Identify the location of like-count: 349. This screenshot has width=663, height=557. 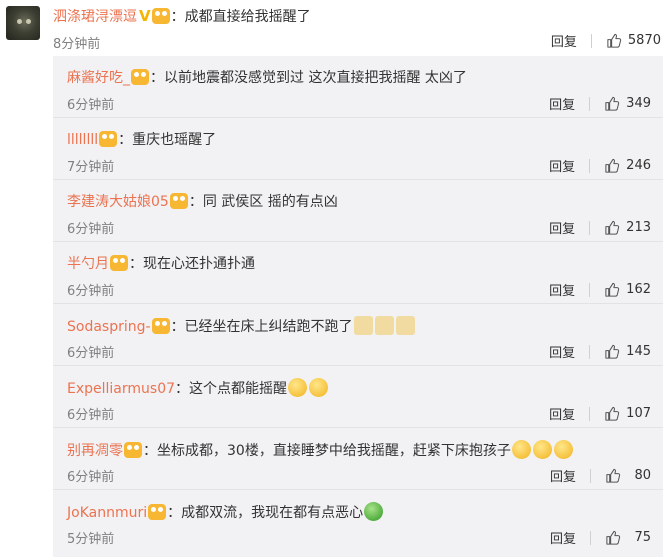
(638, 103).